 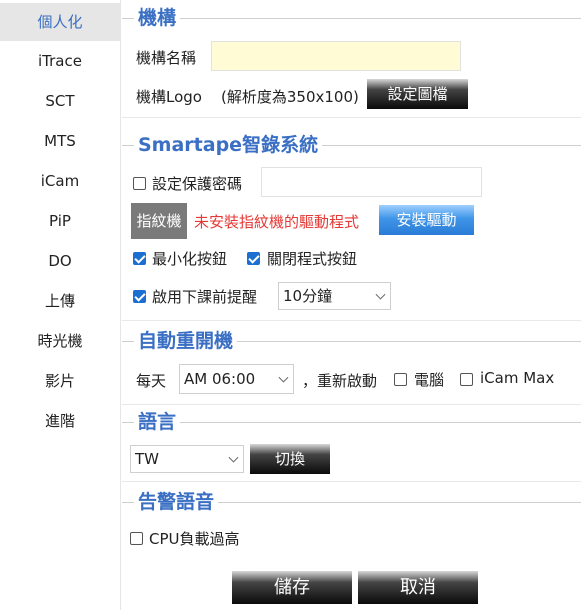 I want to click on sidebar-item-icam: iCam, so click(x=60, y=181).